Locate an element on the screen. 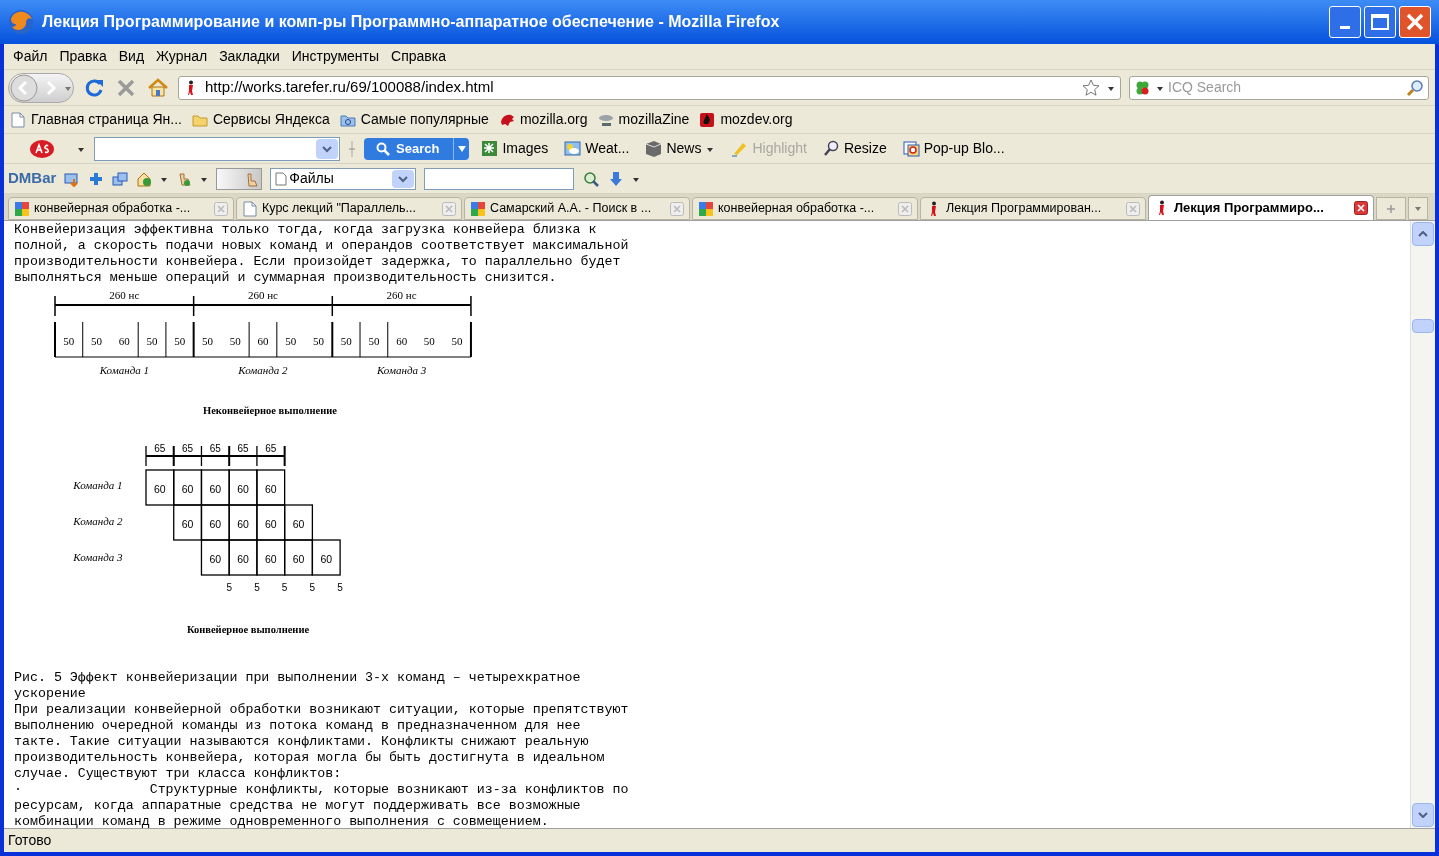 The height and width of the screenshot is (856, 1439). house-icon is located at coordinates (144, 178).